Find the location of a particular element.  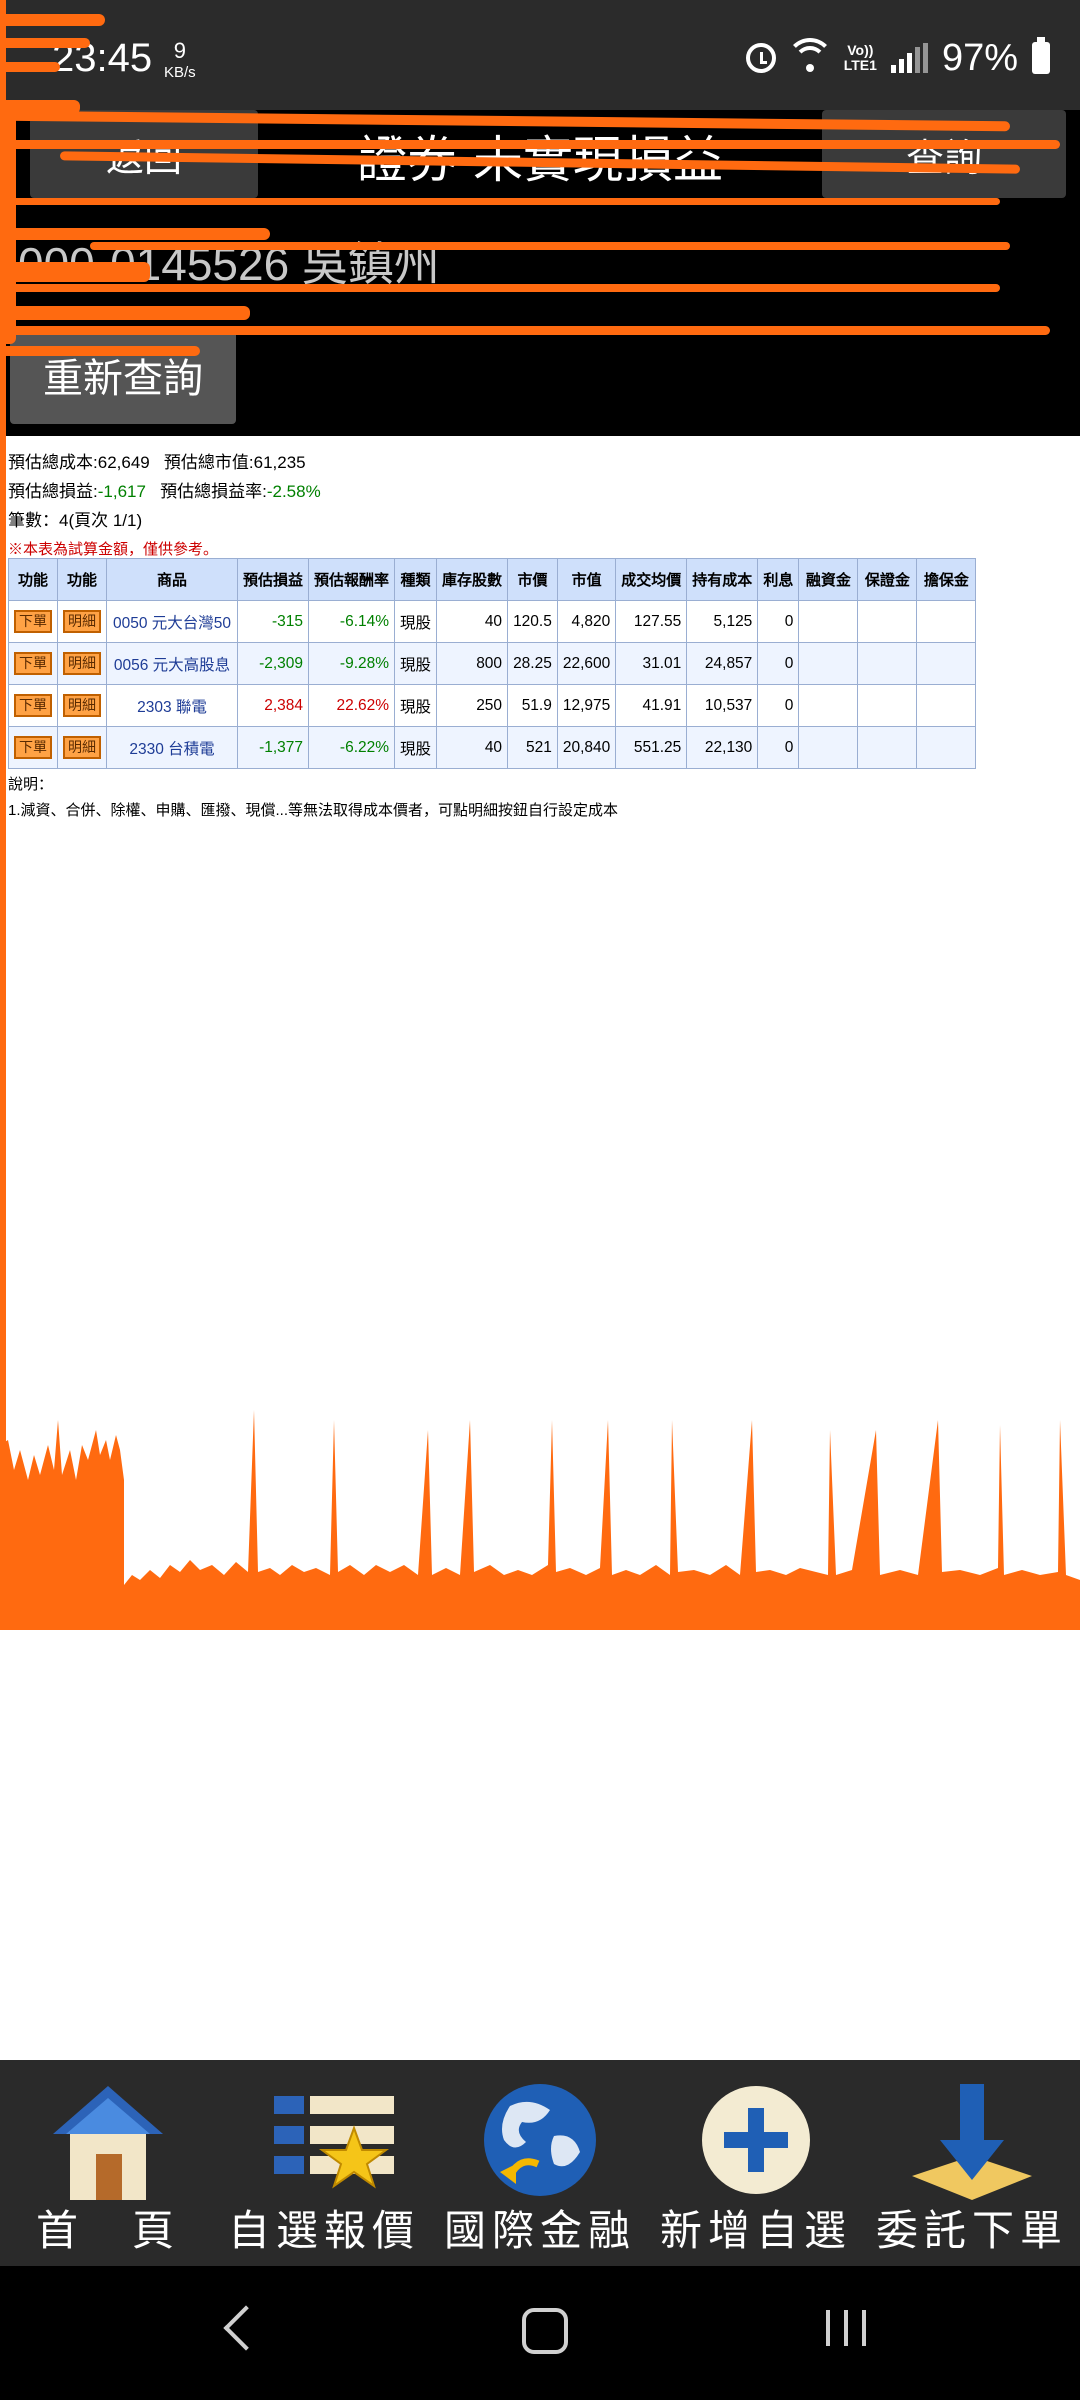

shares-cell: 250 is located at coordinates (472, 705).